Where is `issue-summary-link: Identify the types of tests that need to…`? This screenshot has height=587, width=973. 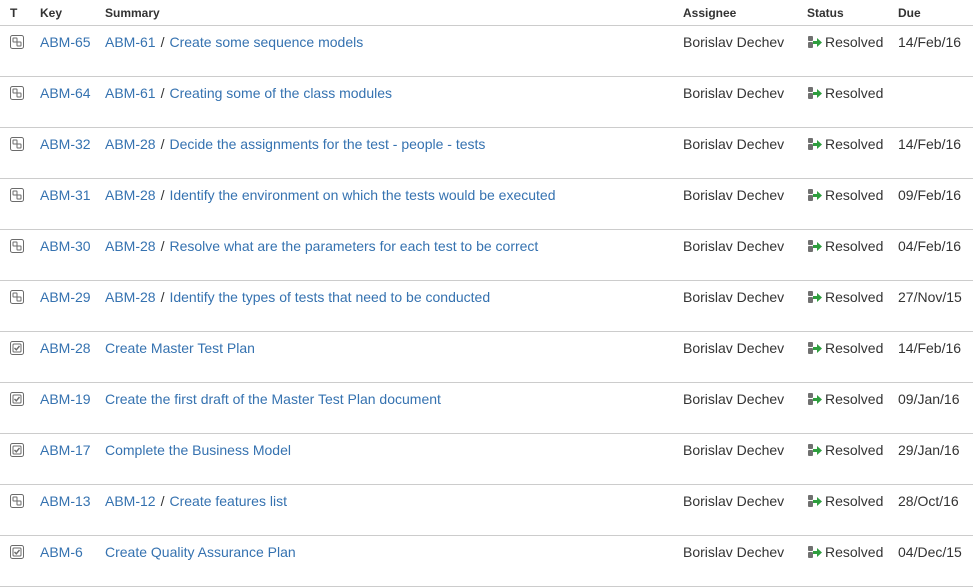
issue-summary-link: Identify the types of tests that need to… is located at coordinates (329, 297).